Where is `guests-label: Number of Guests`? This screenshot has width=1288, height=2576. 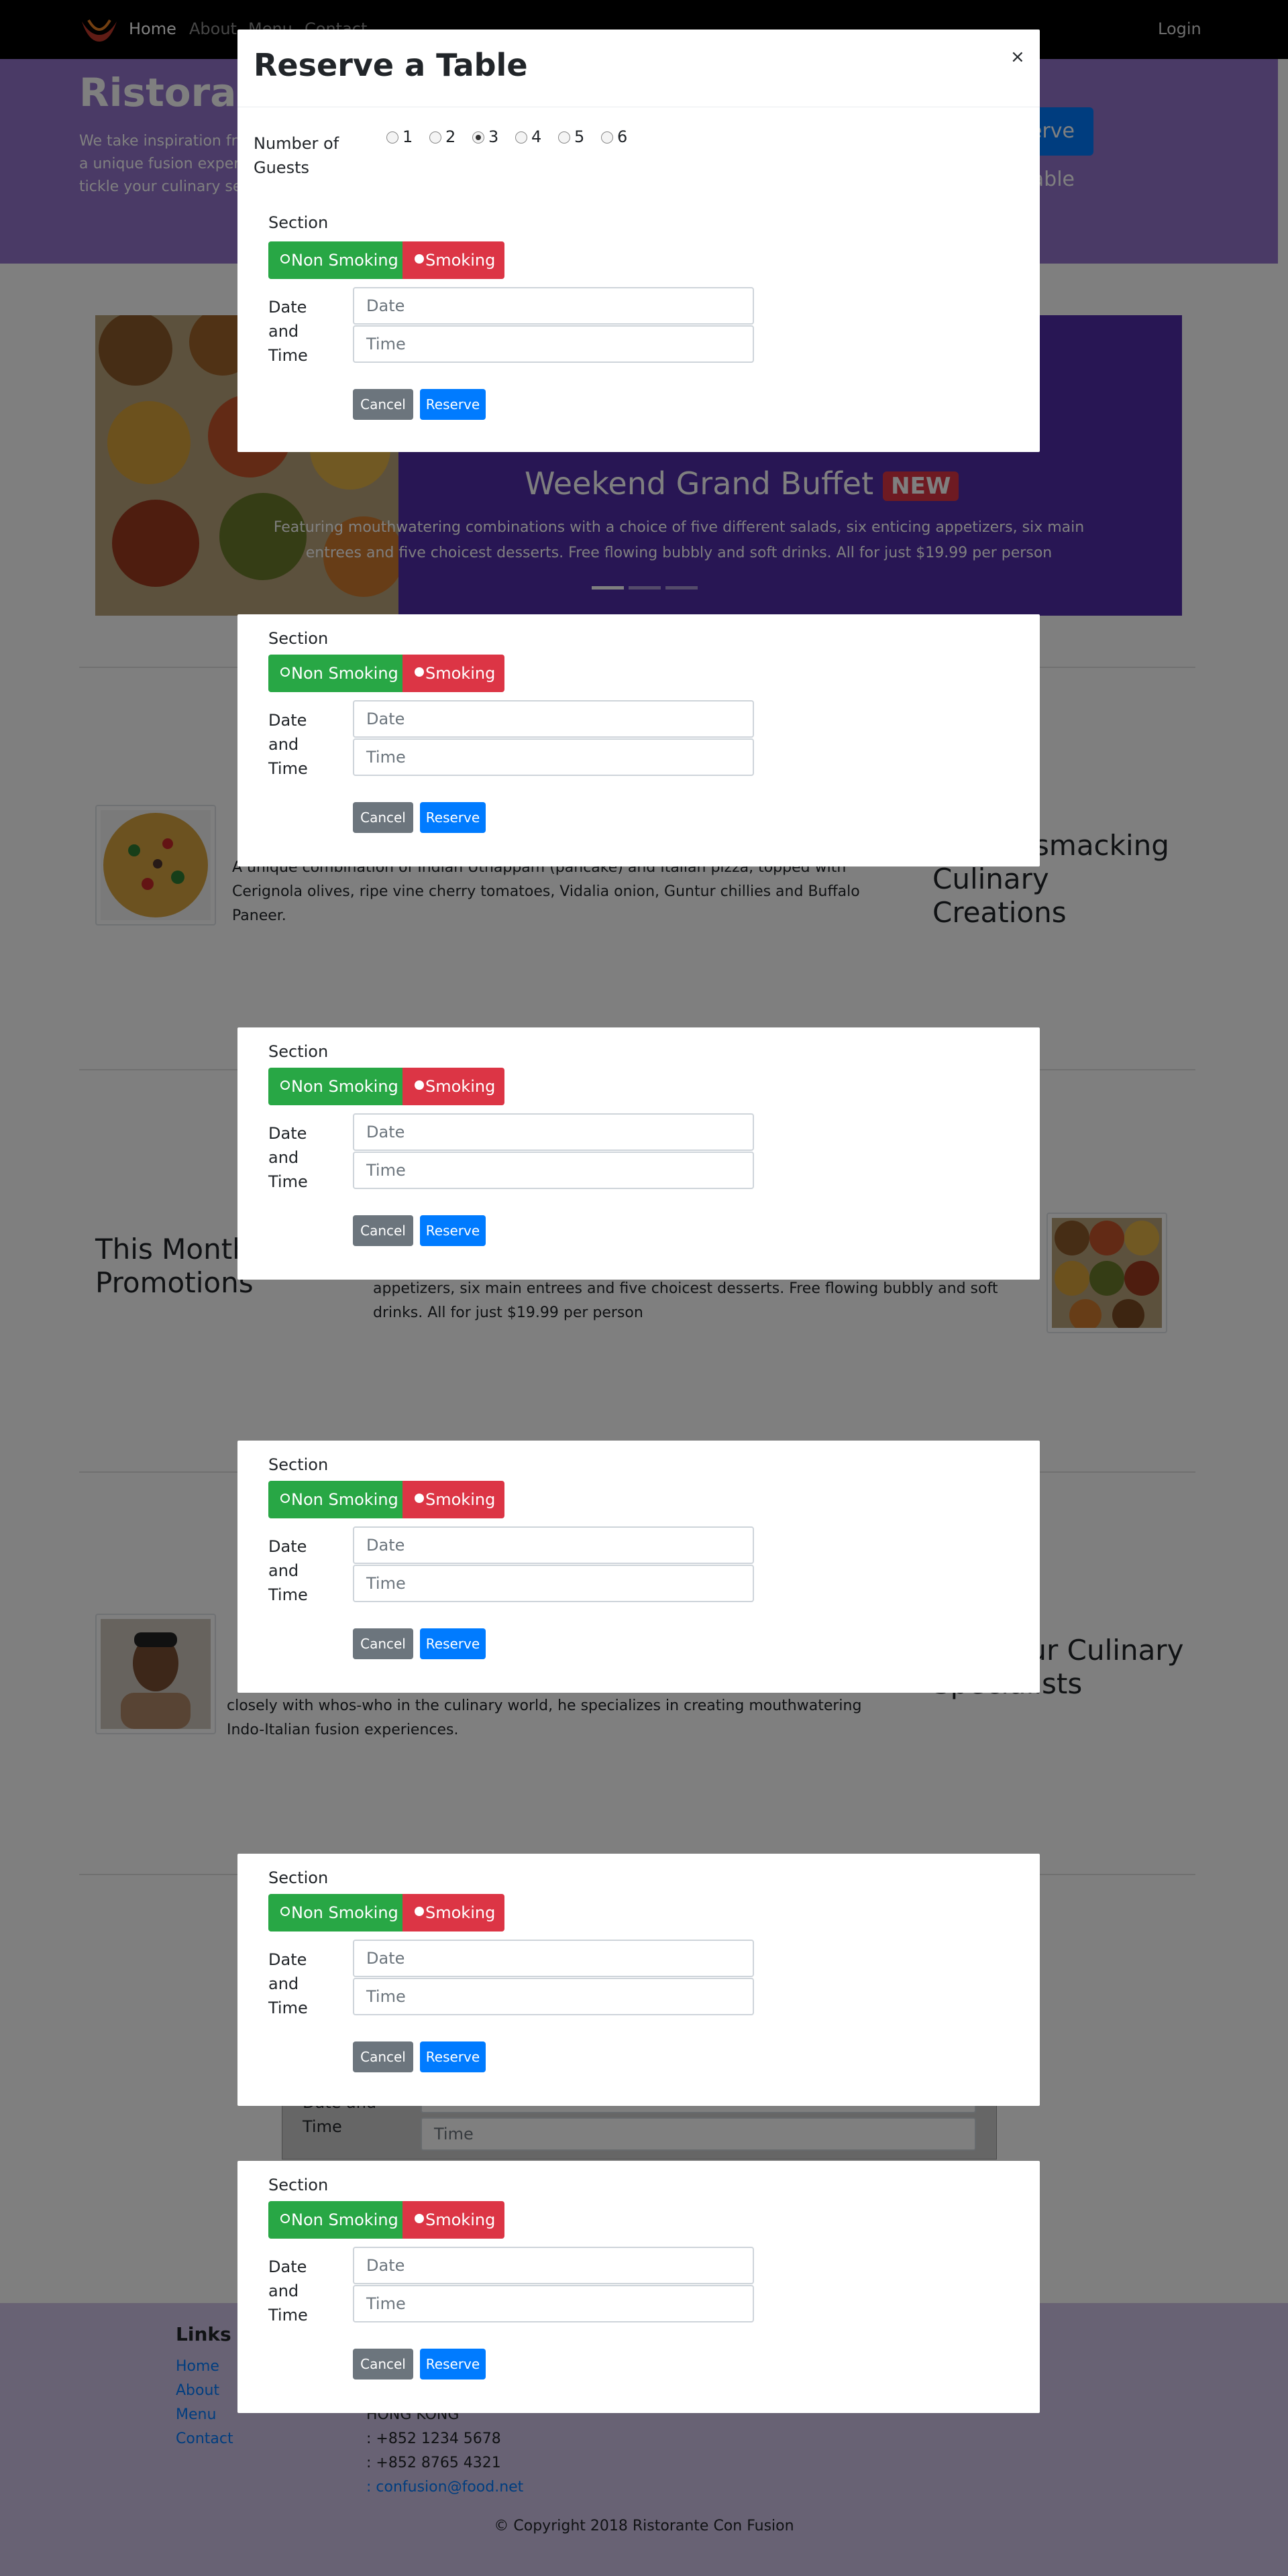 guests-label: Number of Guests is located at coordinates (296, 155).